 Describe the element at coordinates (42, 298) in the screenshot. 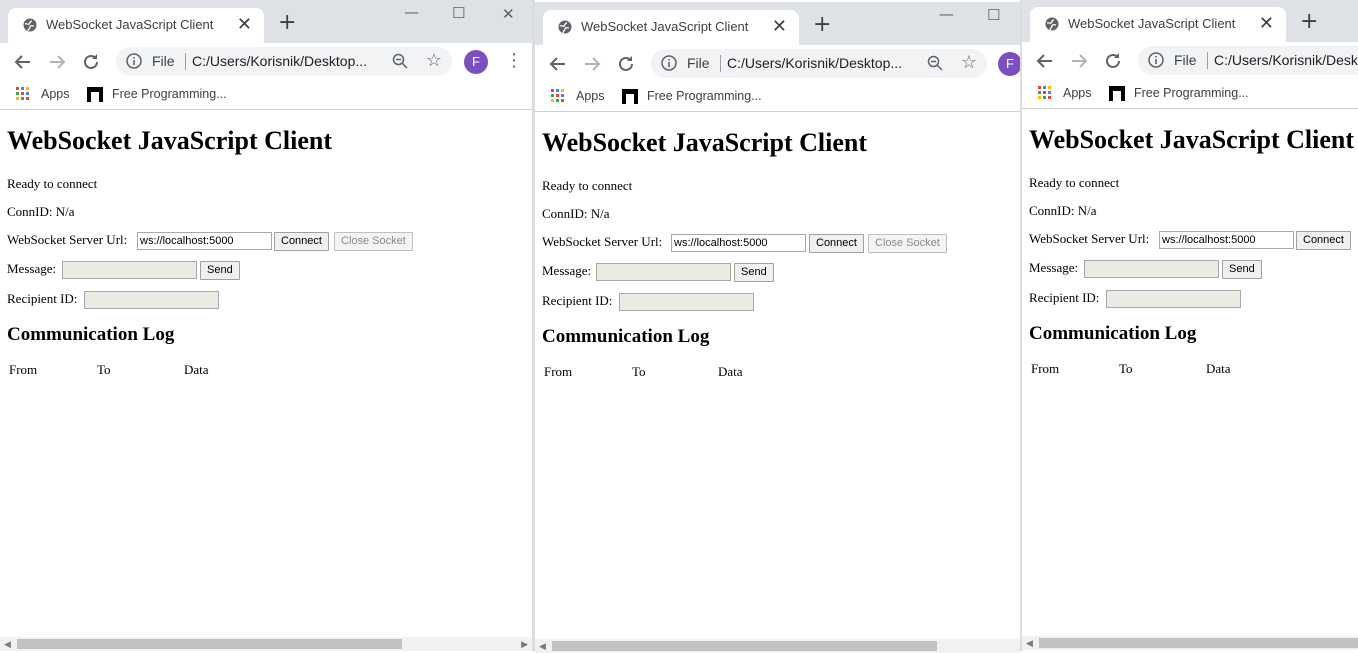

I see `recipient-label: Recipient ID:` at that location.